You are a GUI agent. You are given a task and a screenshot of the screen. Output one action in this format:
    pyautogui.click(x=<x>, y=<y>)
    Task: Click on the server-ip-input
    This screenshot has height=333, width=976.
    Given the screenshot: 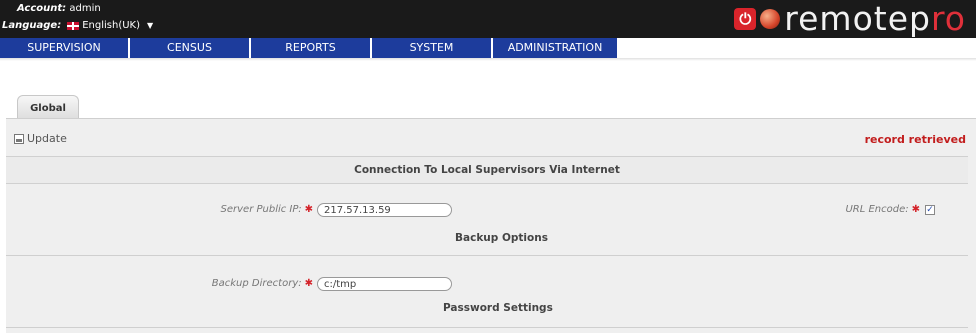 What is the action you would take?
    pyautogui.click(x=384, y=210)
    